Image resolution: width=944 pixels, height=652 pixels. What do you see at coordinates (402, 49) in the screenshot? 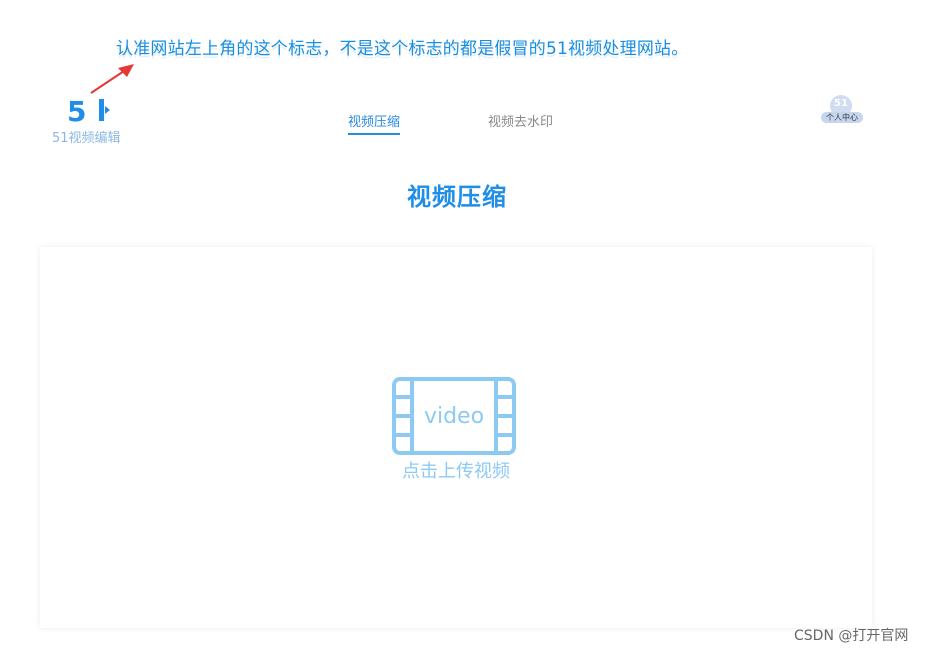
I see `annotation-text: 认准网站左上角的这个标志，不是这个标志的都是假冒的51视频处理网站。` at bounding box center [402, 49].